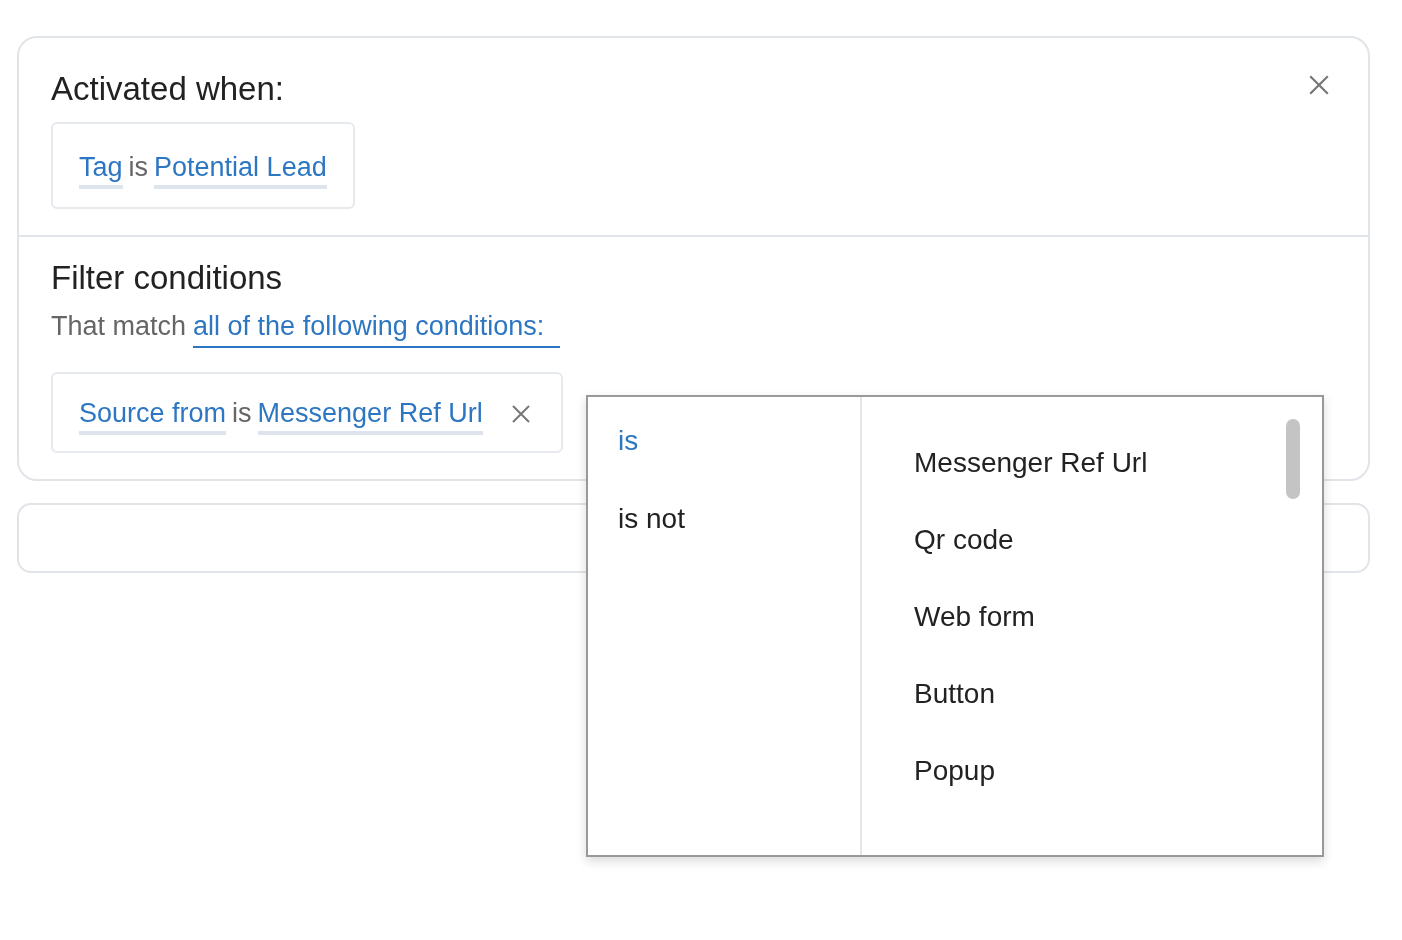 Image resolution: width=1402 pixels, height=940 pixels. Describe the element at coordinates (370, 416) in the screenshot. I see `value-link: Messenger Ref Url` at that location.